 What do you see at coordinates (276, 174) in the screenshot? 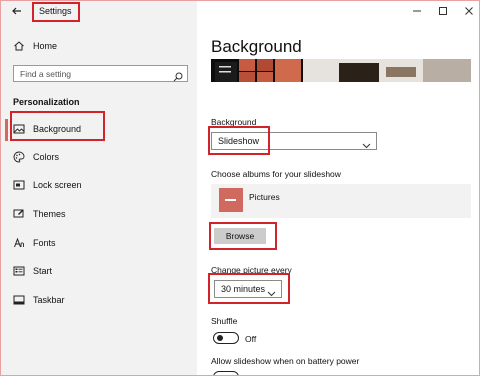
I see `albums-label: Choose albums for your slideshow` at bounding box center [276, 174].